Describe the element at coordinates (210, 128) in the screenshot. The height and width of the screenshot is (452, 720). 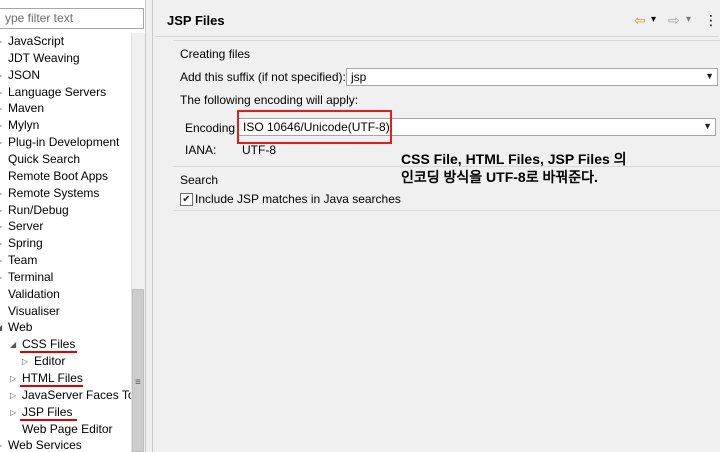
I see `encoding-label: Encoding` at that location.